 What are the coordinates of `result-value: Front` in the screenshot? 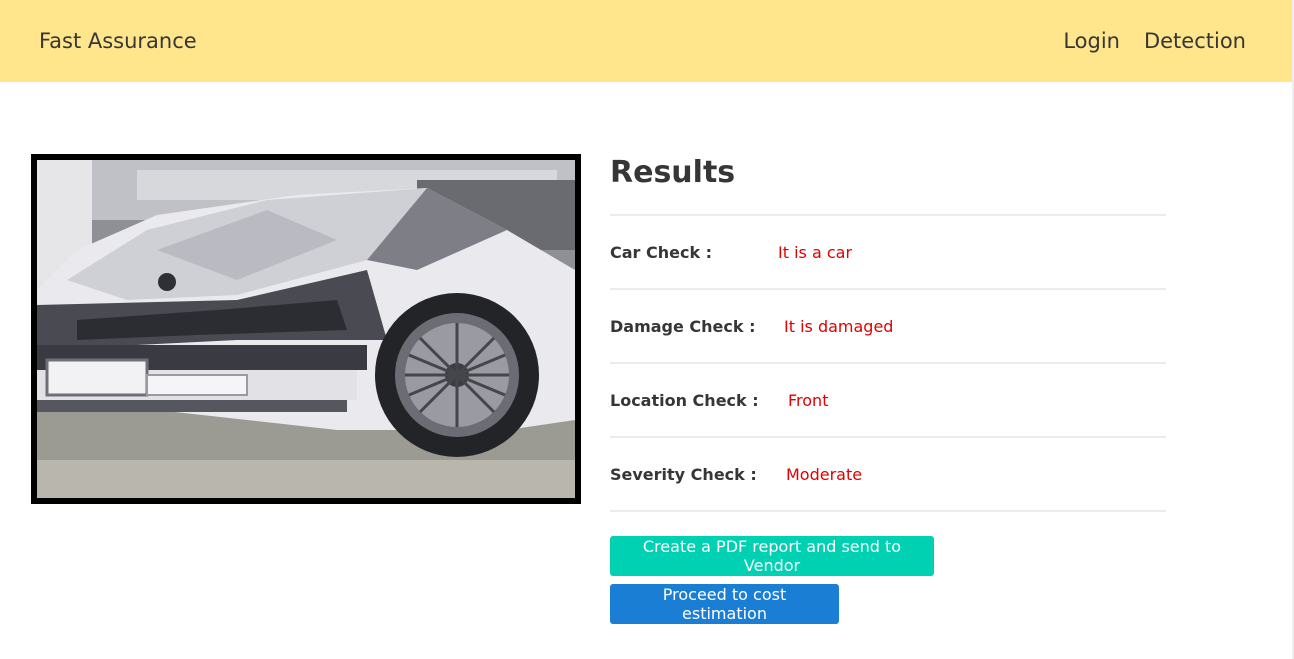 It's located at (808, 400).